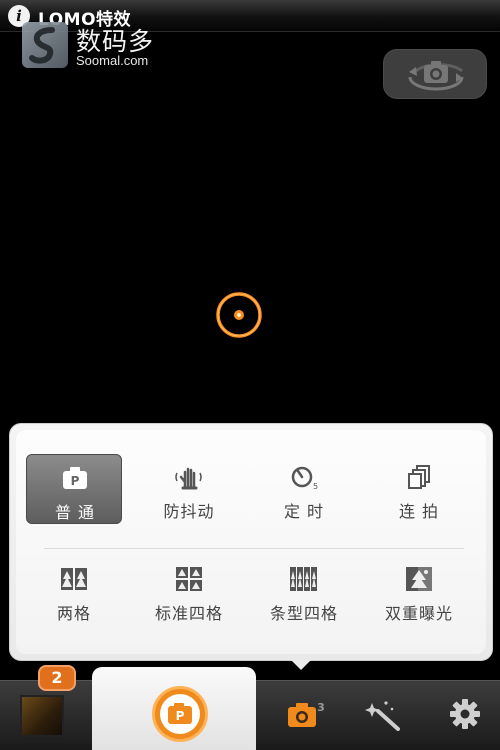  Describe the element at coordinates (97, 46) in the screenshot. I see `watermark: 数码多 Soomal.com` at that location.